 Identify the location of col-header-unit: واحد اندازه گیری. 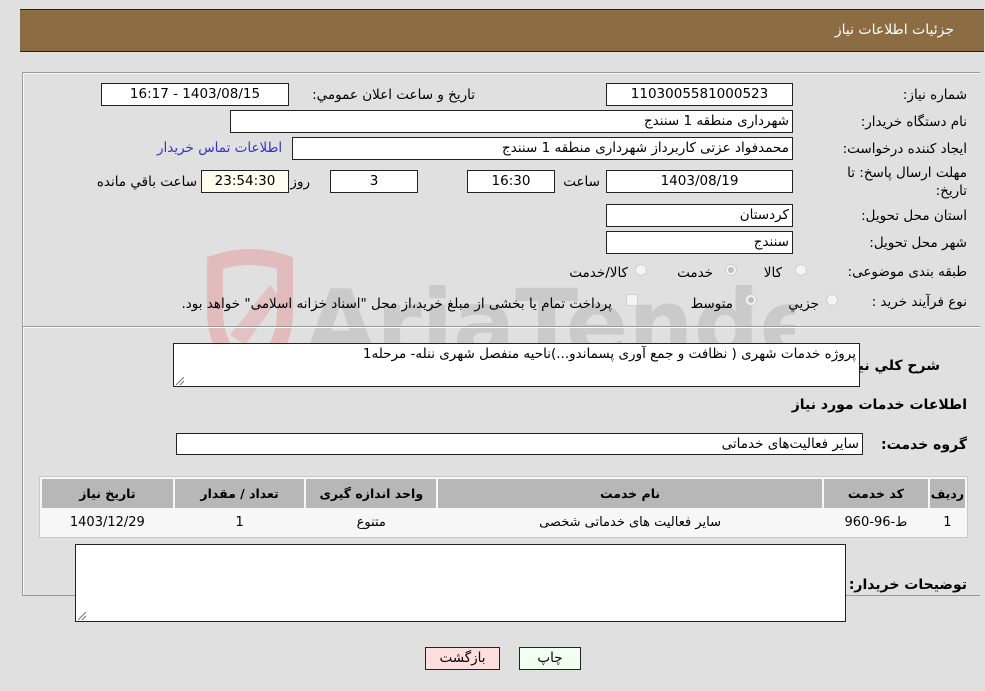
(371, 493).